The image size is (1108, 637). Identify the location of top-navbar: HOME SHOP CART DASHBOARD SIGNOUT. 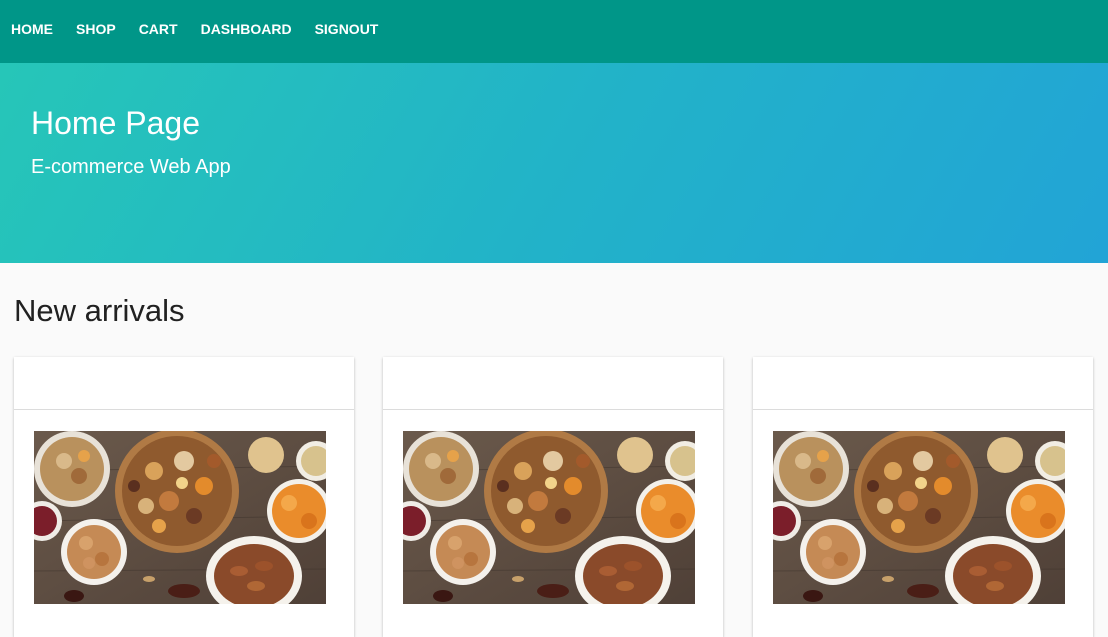
(554, 31).